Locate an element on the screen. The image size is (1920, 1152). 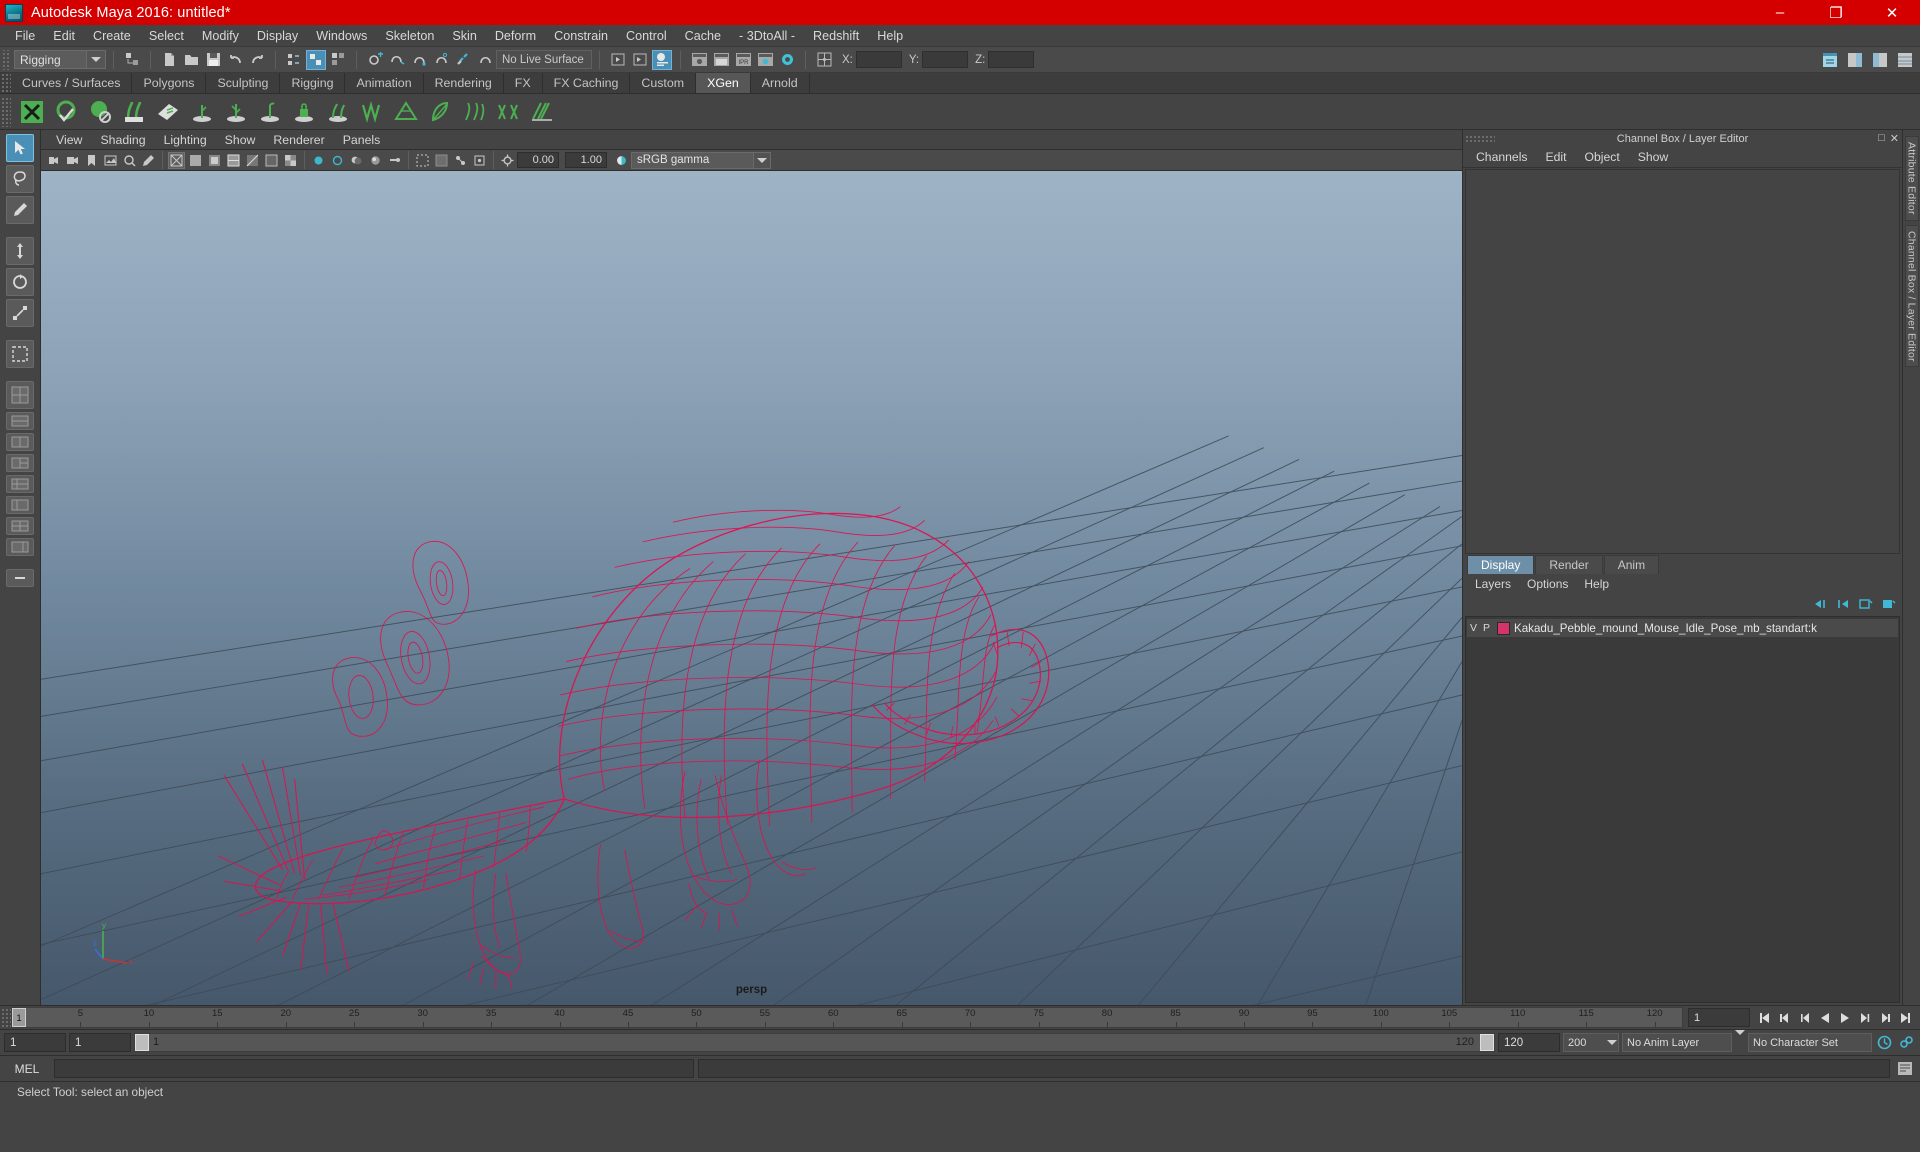
menu-file: File is located at coordinates (25, 36).